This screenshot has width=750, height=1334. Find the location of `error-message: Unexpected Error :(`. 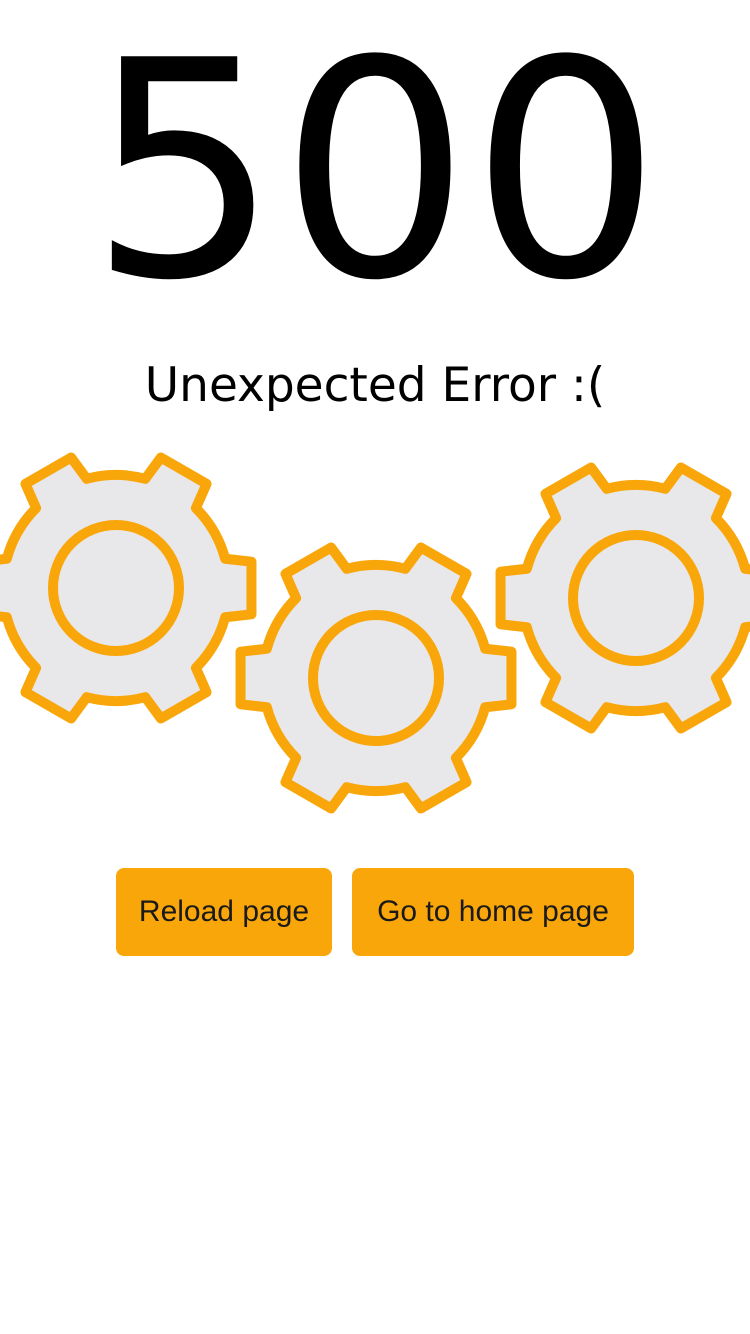

error-message: Unexpected Error :( is located at coordinates (375, 385).